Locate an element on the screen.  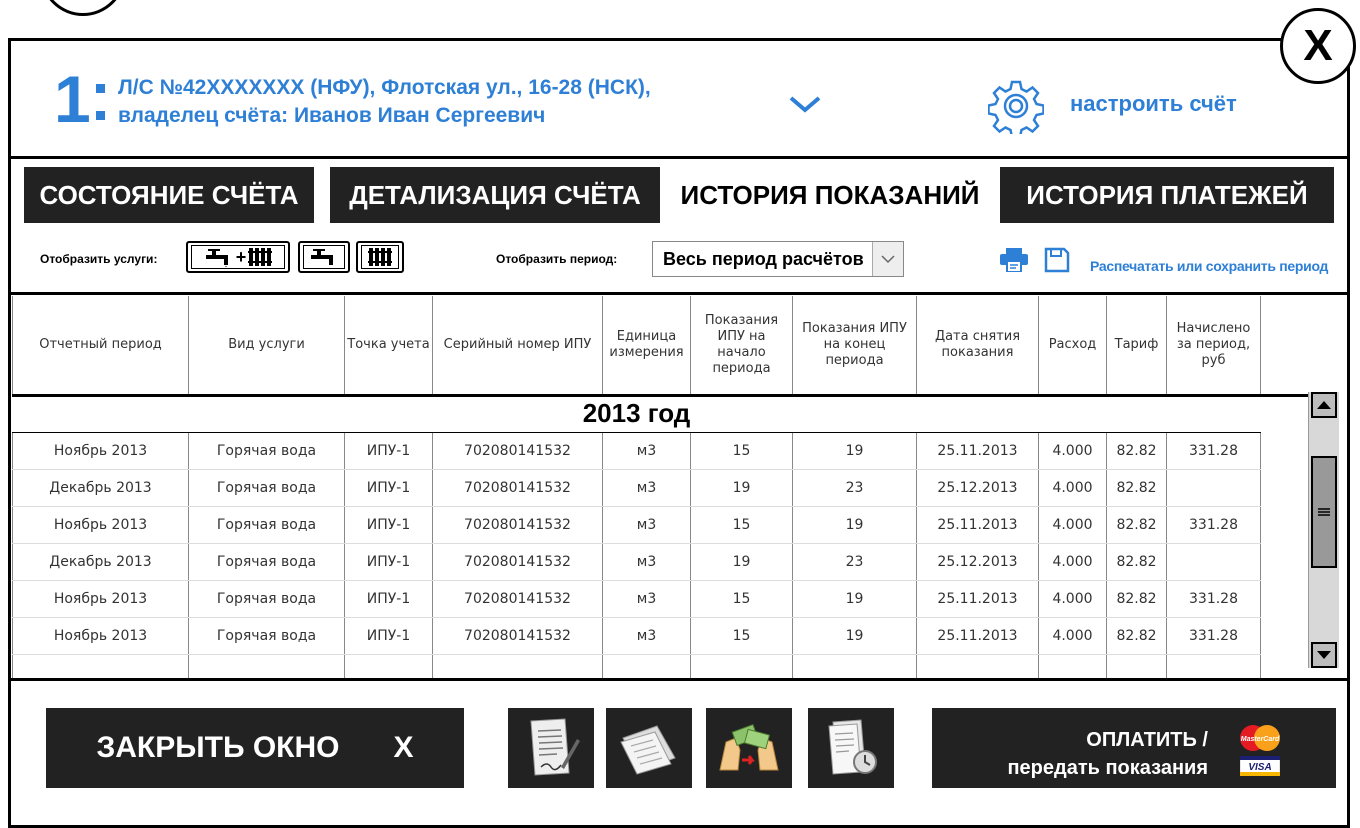
settings-link: настроить счёт is located at coordinates (1153, 104).